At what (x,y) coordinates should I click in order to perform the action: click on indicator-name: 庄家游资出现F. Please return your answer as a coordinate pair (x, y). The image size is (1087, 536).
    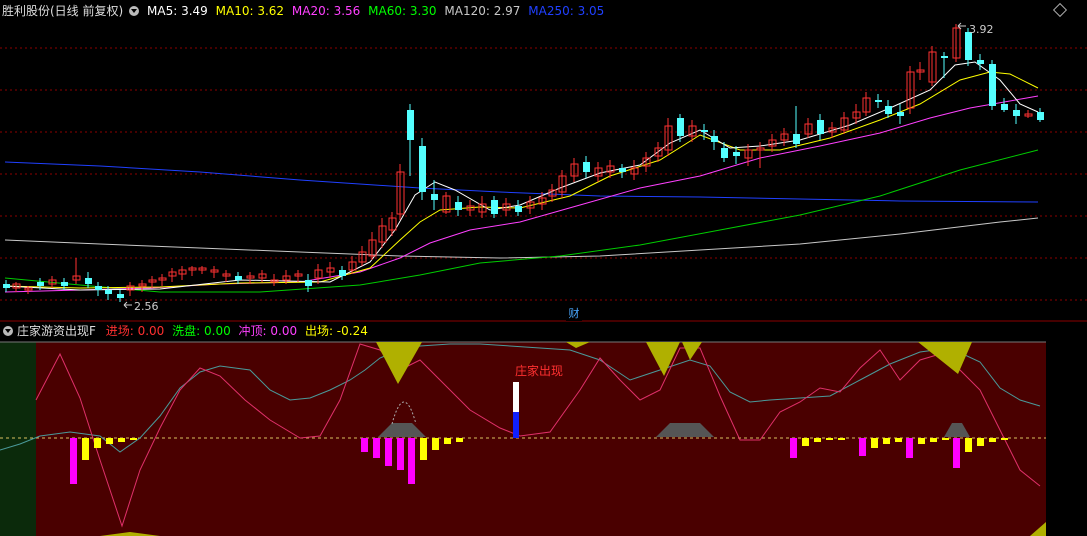
    Looking at the image, I should click on (56, 331).